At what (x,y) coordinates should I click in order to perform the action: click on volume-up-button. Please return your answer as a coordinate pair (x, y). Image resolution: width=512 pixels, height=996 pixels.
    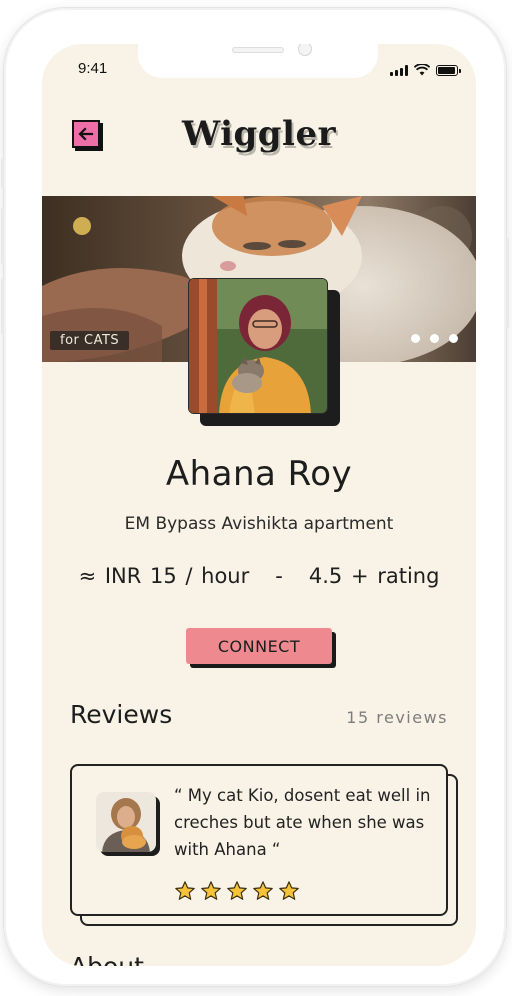
    Looking at the image, I should click on (2, 236).